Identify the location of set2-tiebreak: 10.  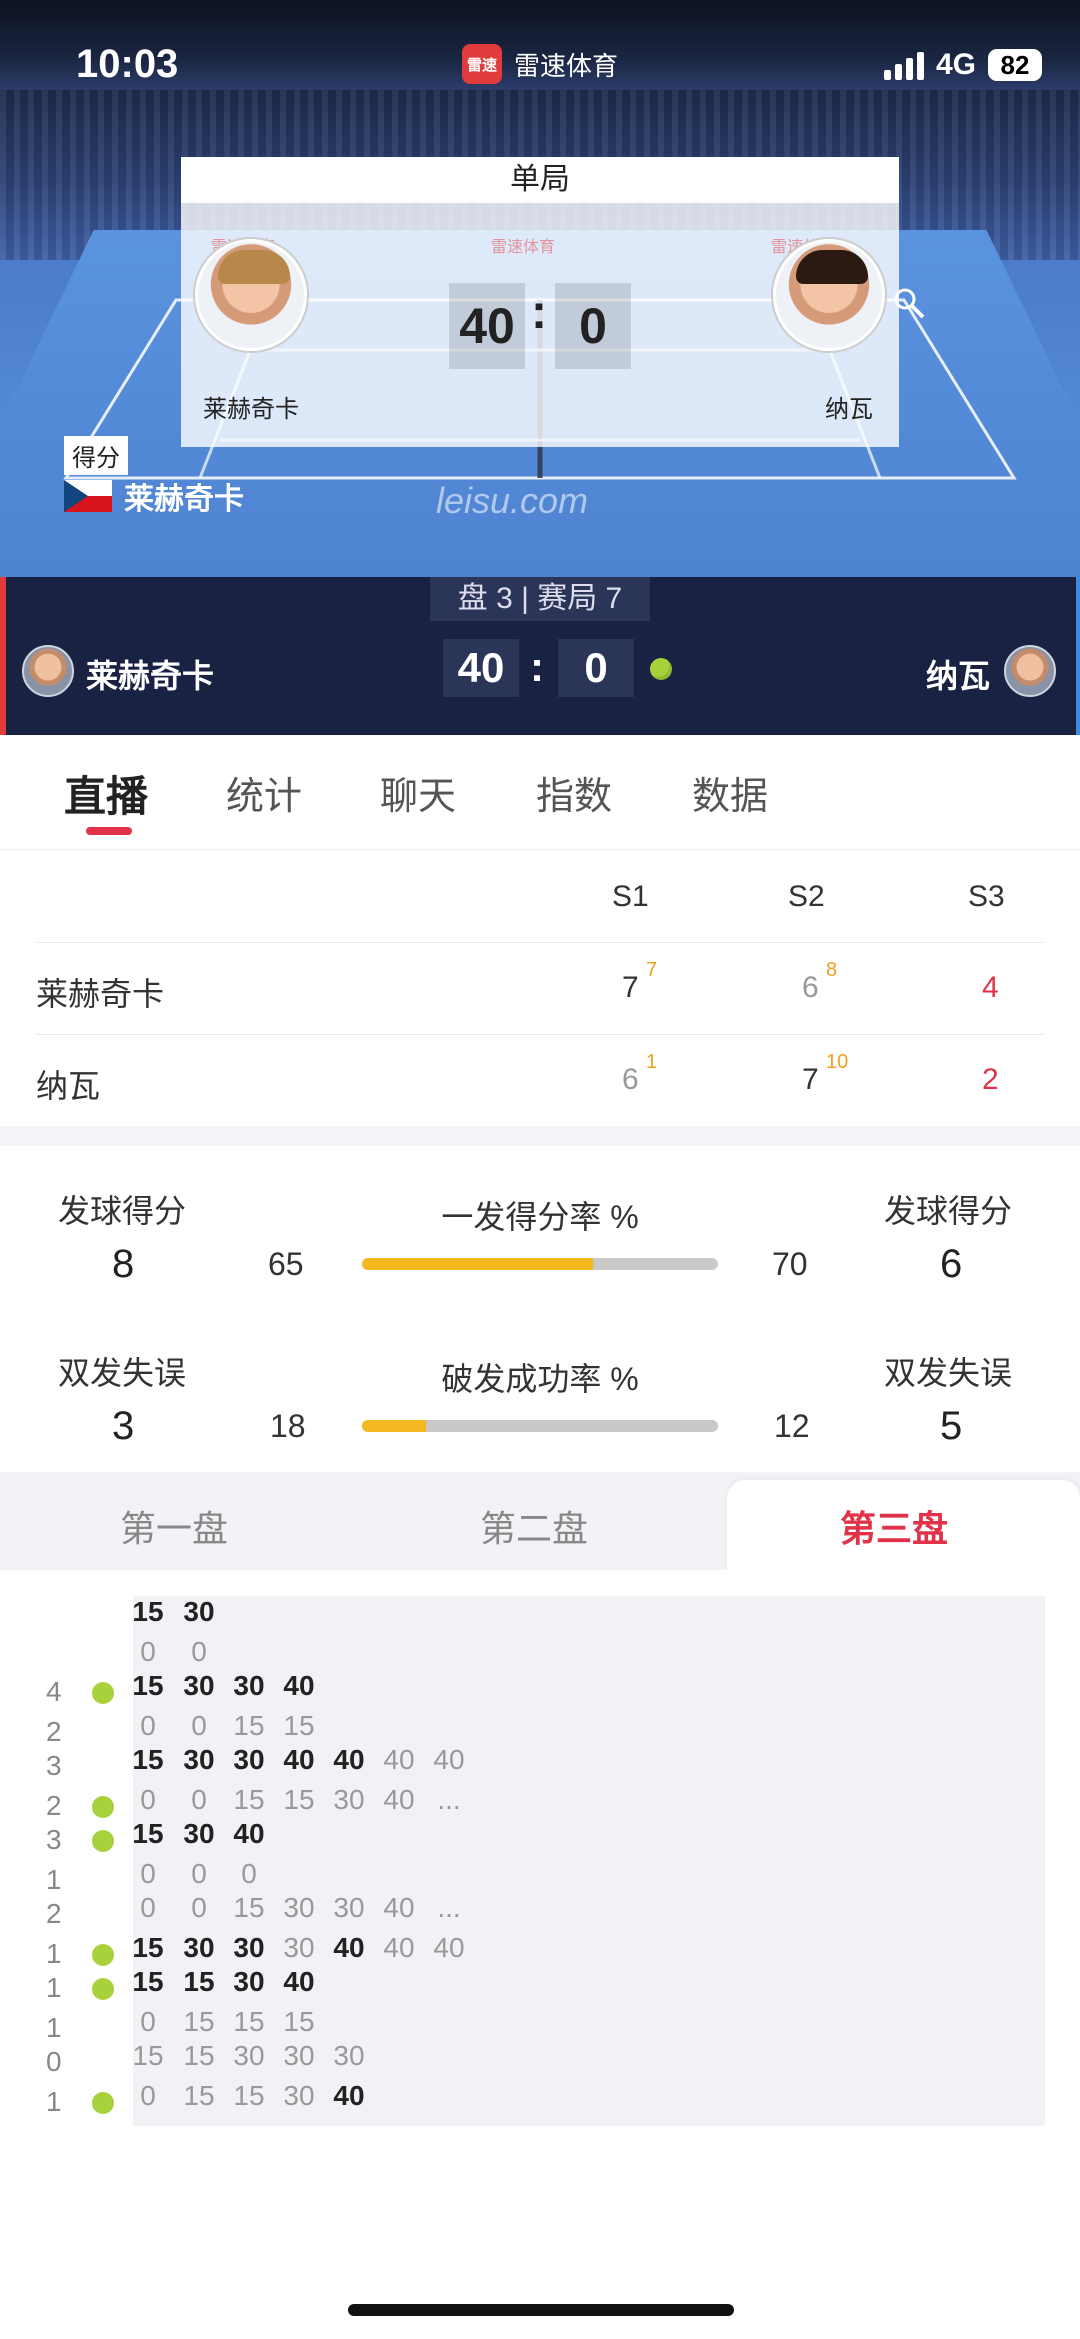
(837, 1062).